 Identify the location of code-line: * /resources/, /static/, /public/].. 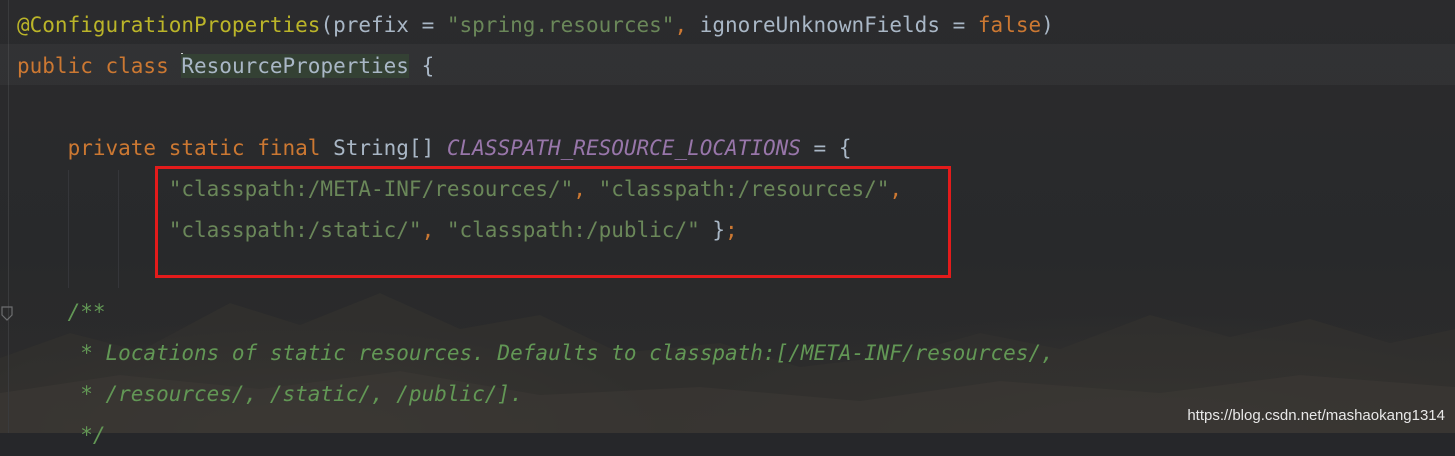
(270, 394).